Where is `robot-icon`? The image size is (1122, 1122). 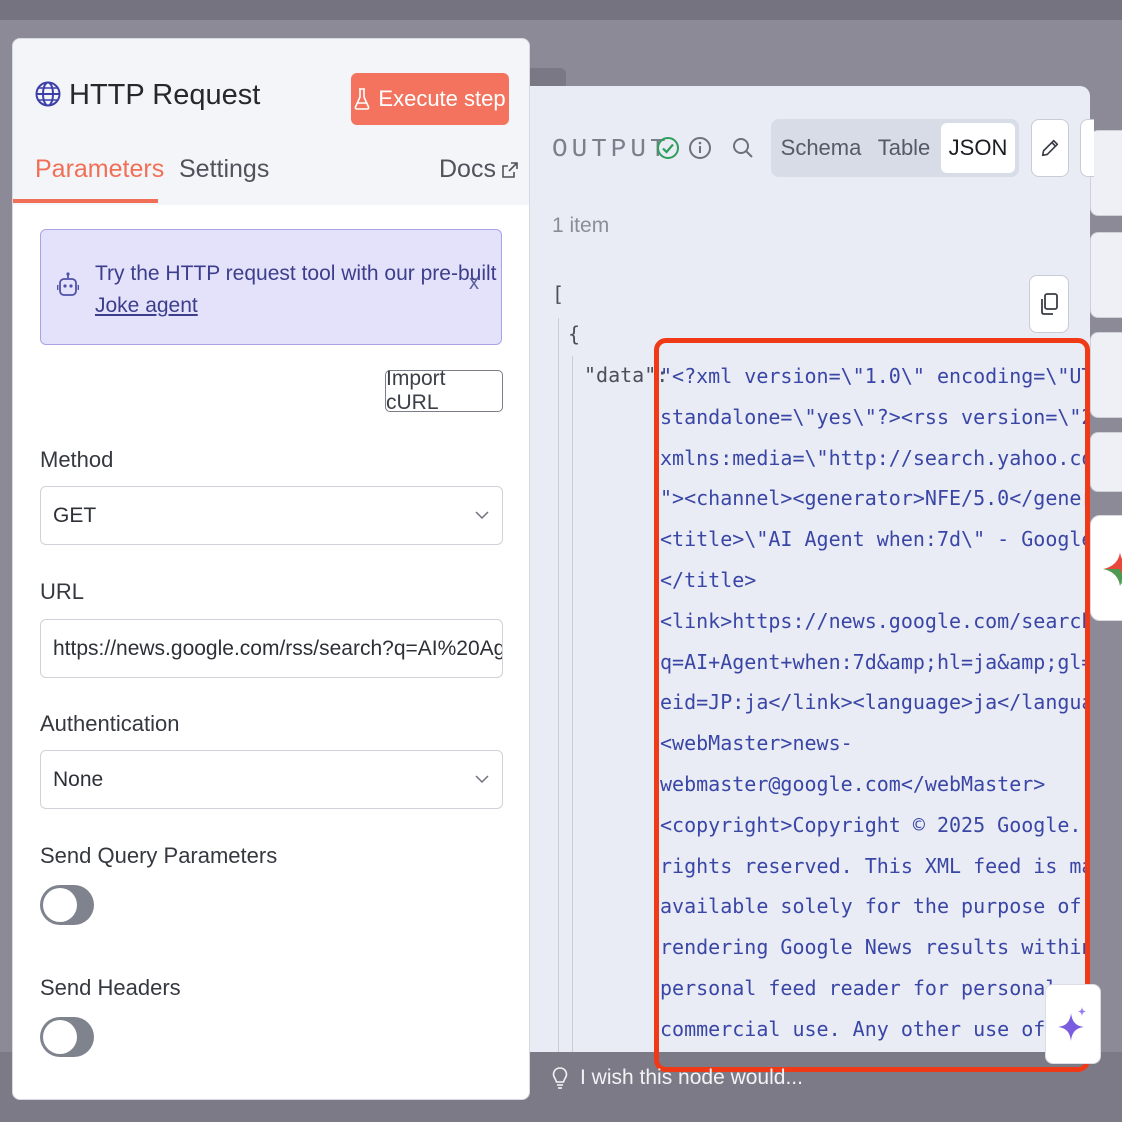
robot-icon is located at coordinates (68, 284).